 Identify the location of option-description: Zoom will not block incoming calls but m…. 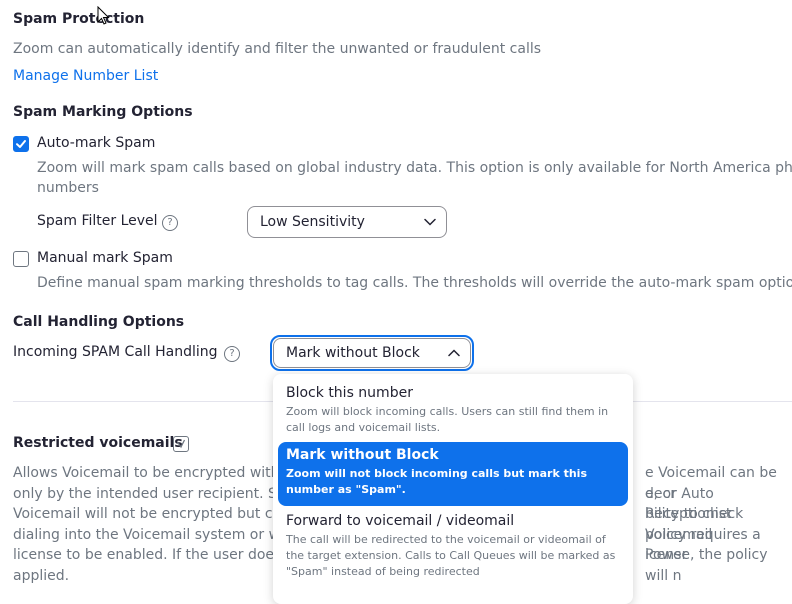
(436, 481).